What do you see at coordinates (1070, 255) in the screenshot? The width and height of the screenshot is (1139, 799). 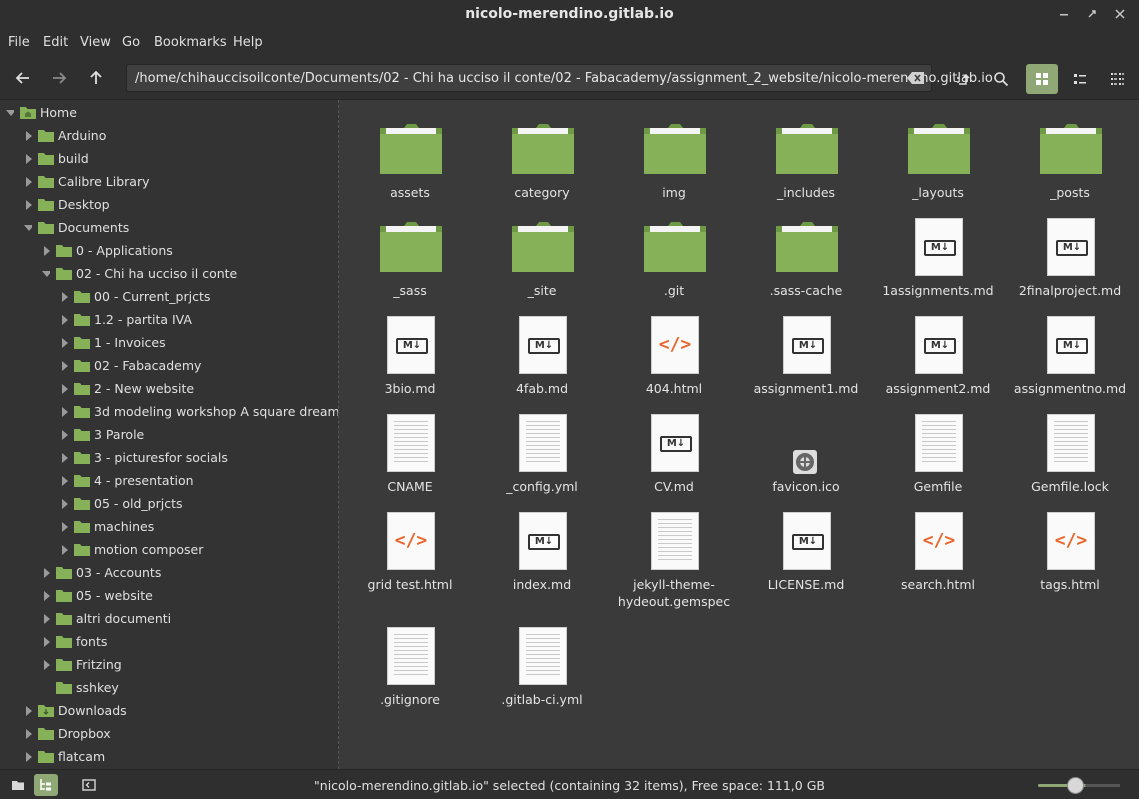 I see `file-item: M↓ 2finalproject.md` at bounding box center [1070, 255].